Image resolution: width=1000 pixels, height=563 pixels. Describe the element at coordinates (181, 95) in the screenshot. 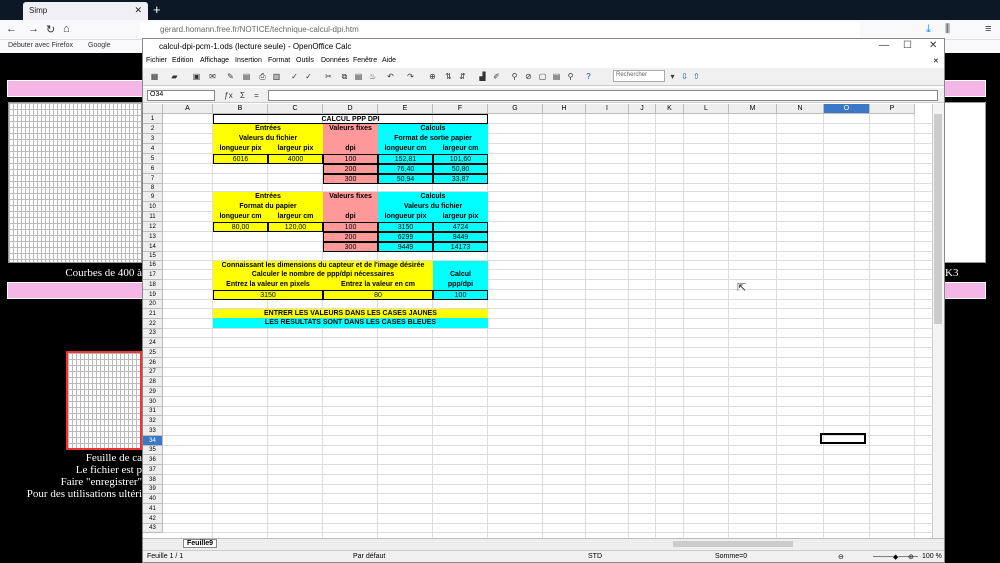

I see `name-box: O34` at that location.